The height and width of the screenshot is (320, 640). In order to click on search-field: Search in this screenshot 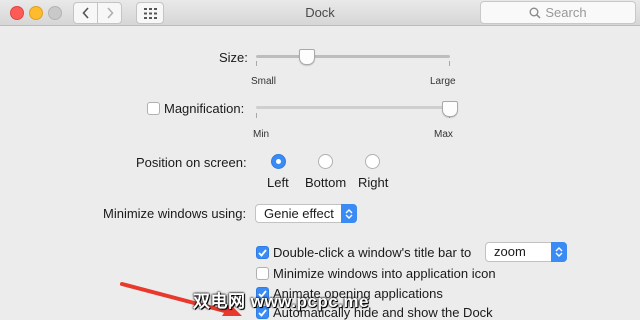, I will do `click(558, 12)`.